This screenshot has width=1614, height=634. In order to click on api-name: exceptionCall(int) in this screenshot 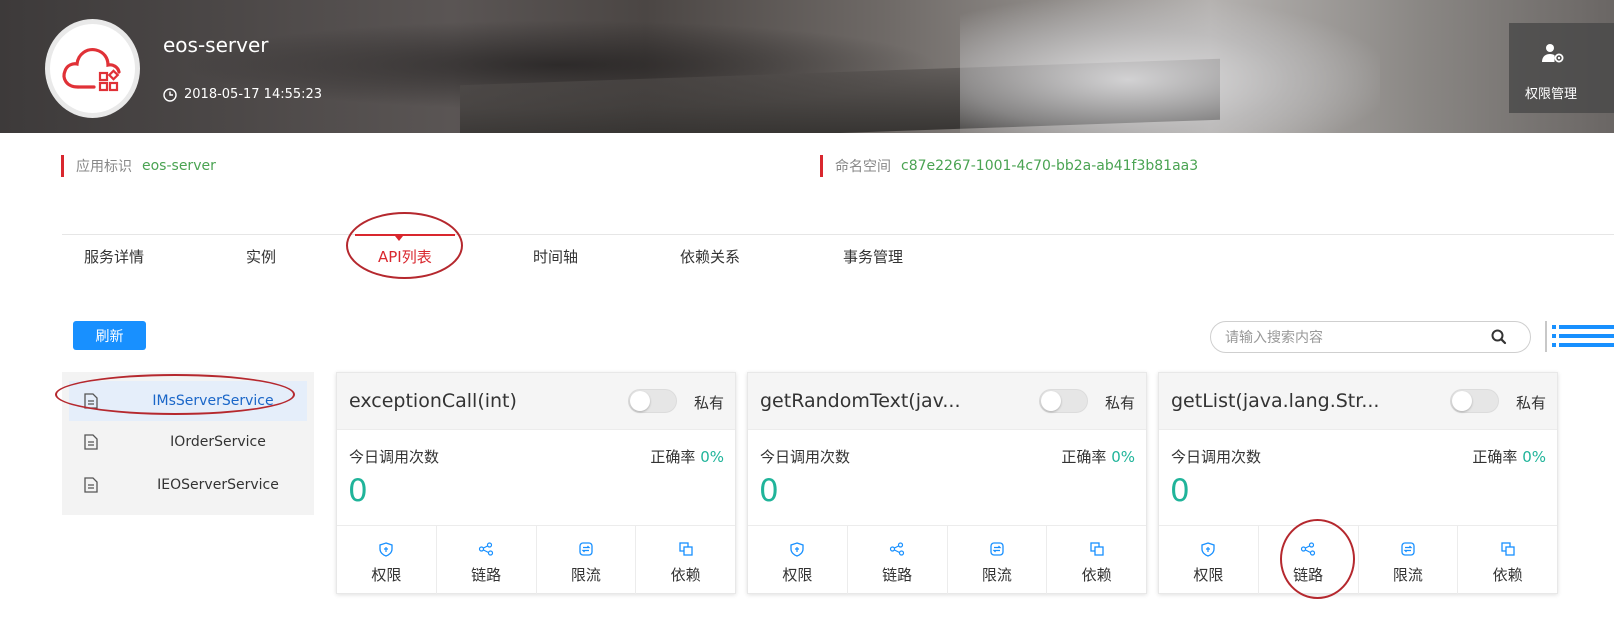, I will do `click(433, 401)`.